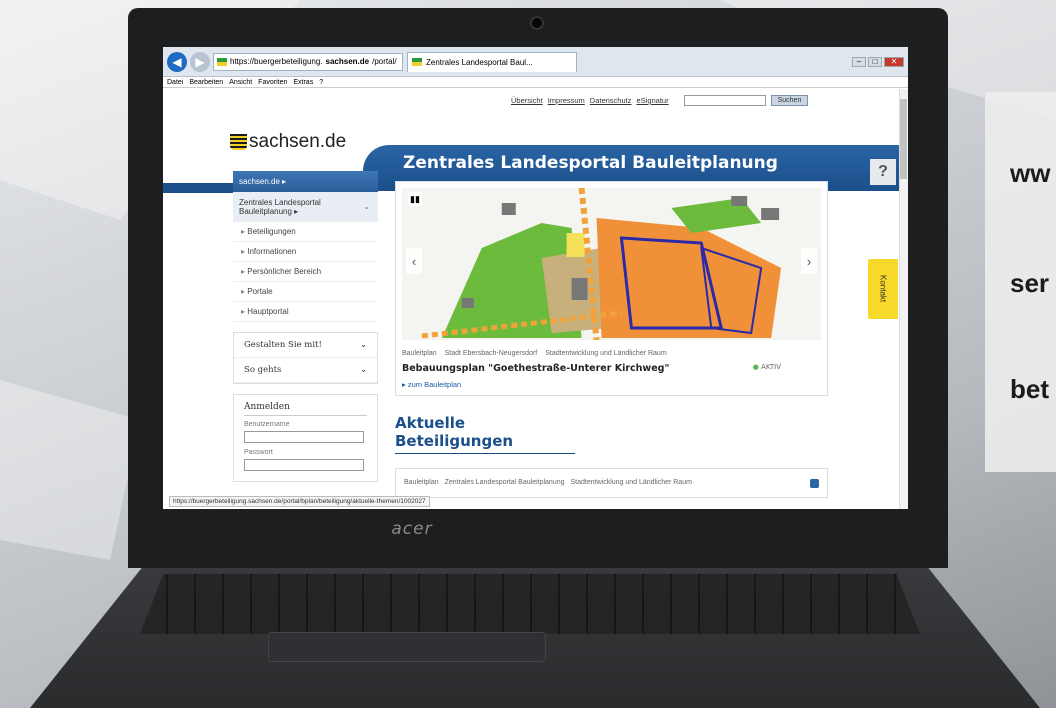 This screenshot has width=1056, height=708. I want to click on link-esignatur: eSignatur, so click(652, 100).